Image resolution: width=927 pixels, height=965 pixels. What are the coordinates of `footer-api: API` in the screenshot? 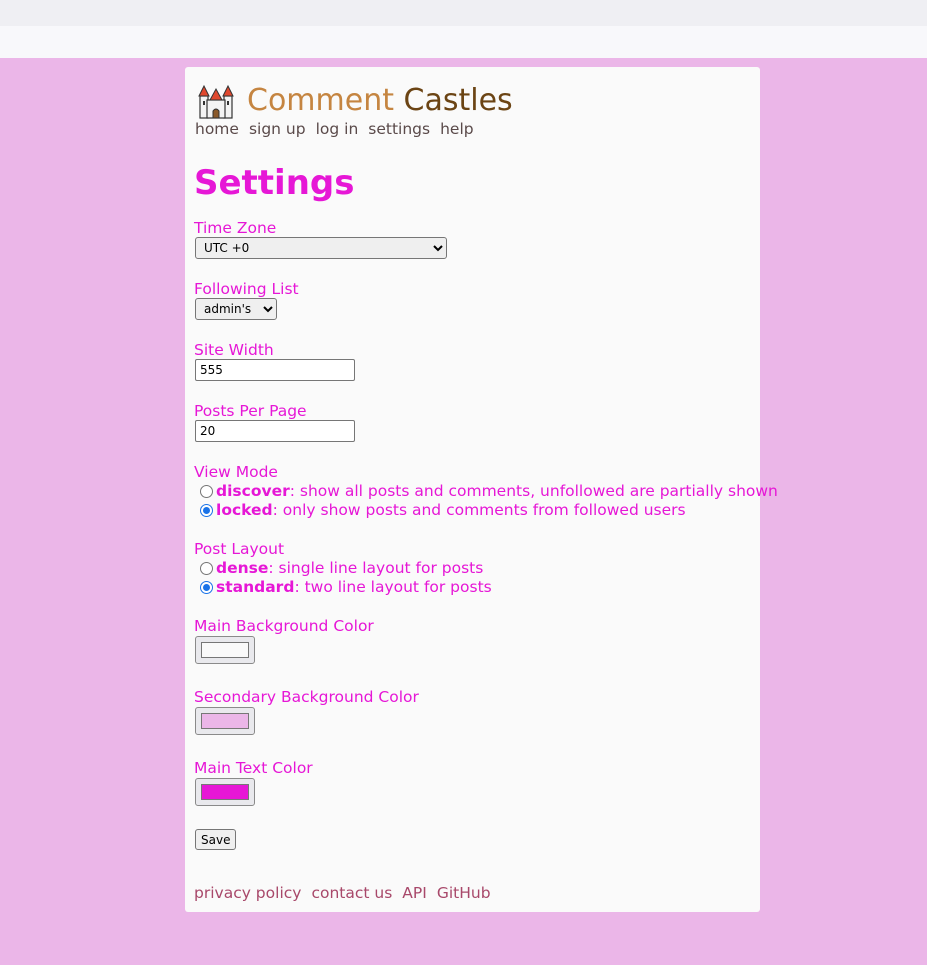 It's located at (414, 893).